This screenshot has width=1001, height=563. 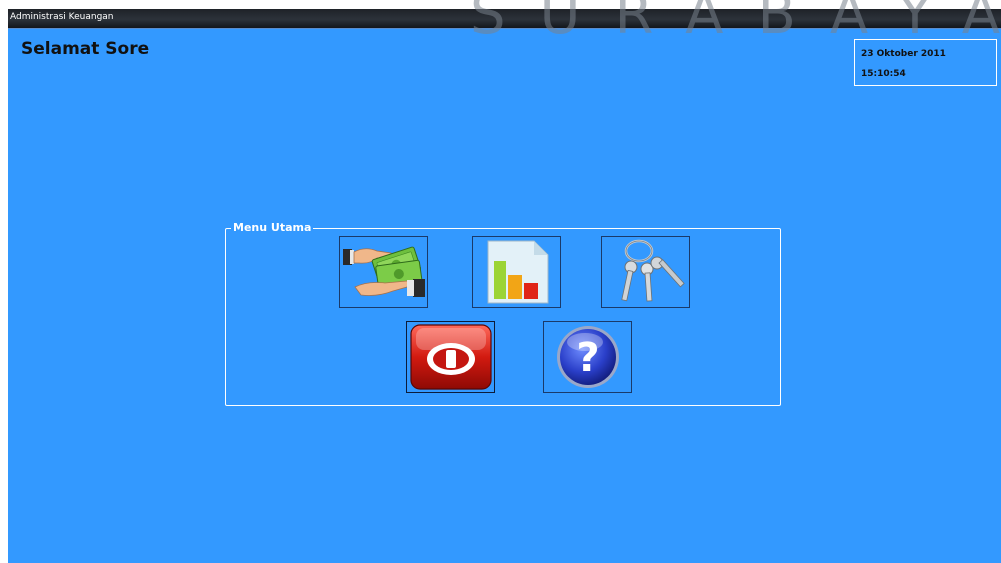 I want to click on money-hands-icon, so click(x=383, y=271).